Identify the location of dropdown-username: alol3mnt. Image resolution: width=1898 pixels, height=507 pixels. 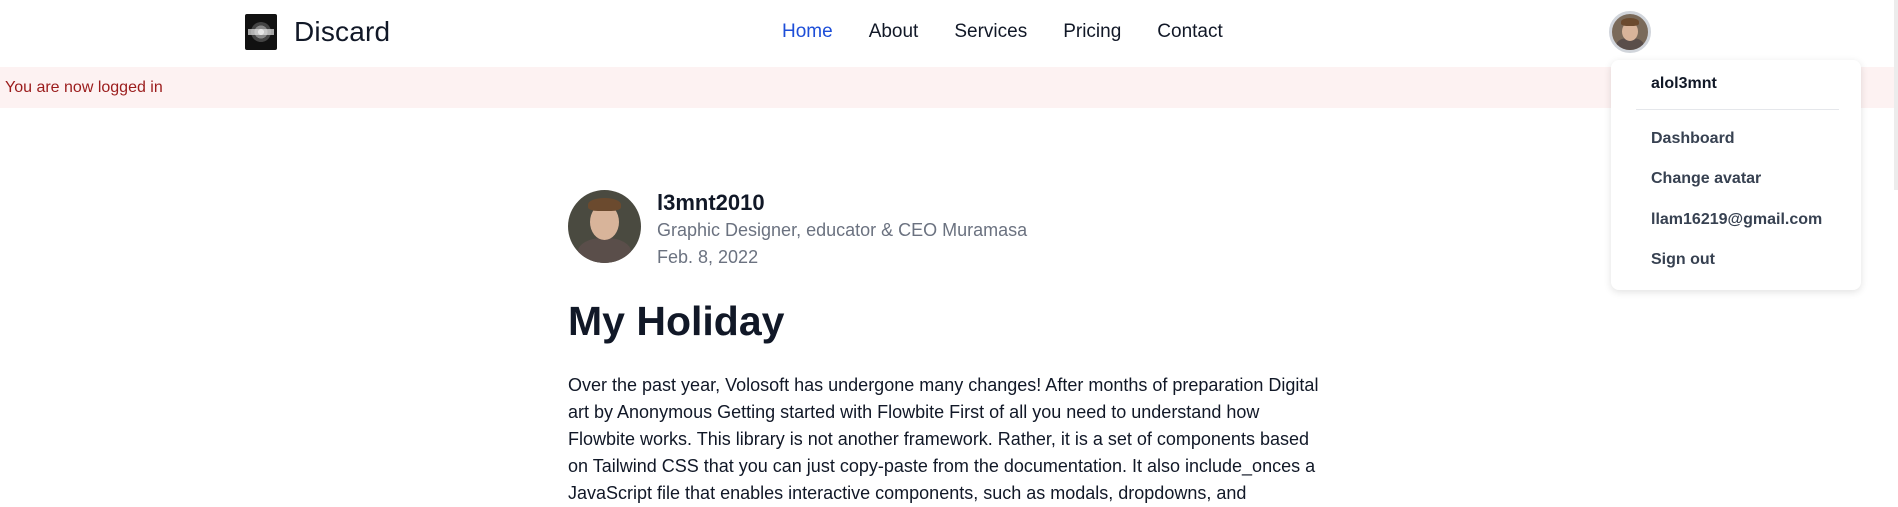
(1684, 83).